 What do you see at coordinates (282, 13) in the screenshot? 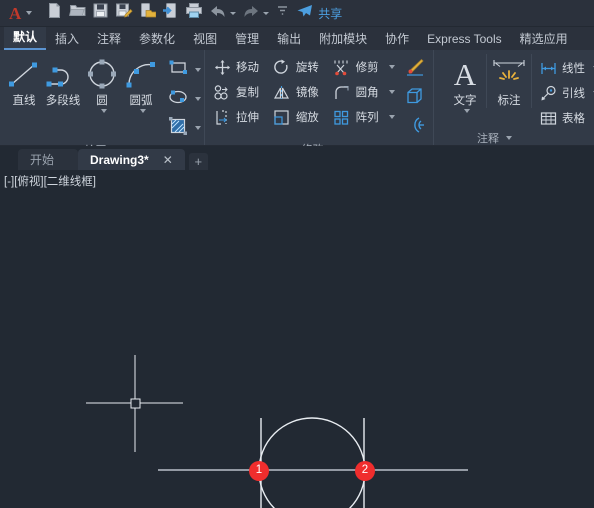
I see `customize-qat-button` at bounding box center [282, 13].